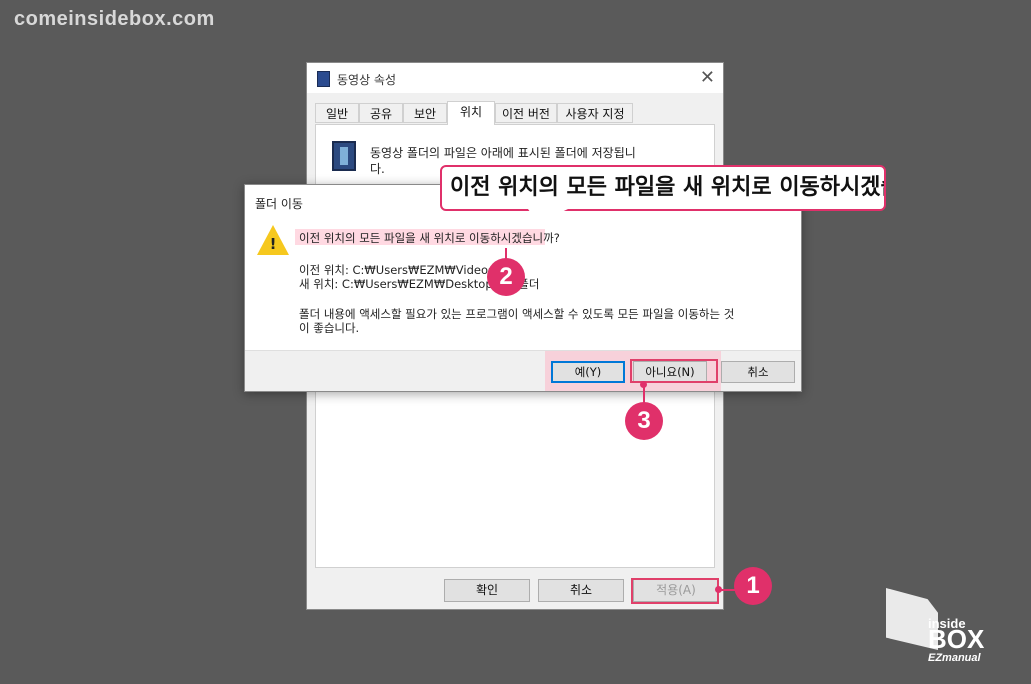 Image resolution: width=1031 pixels, height=684 pixels. What do you see at coordinates (674, 371) in the screenshot?
I see `no-button-focus-box` at bounding box center [674, 371].